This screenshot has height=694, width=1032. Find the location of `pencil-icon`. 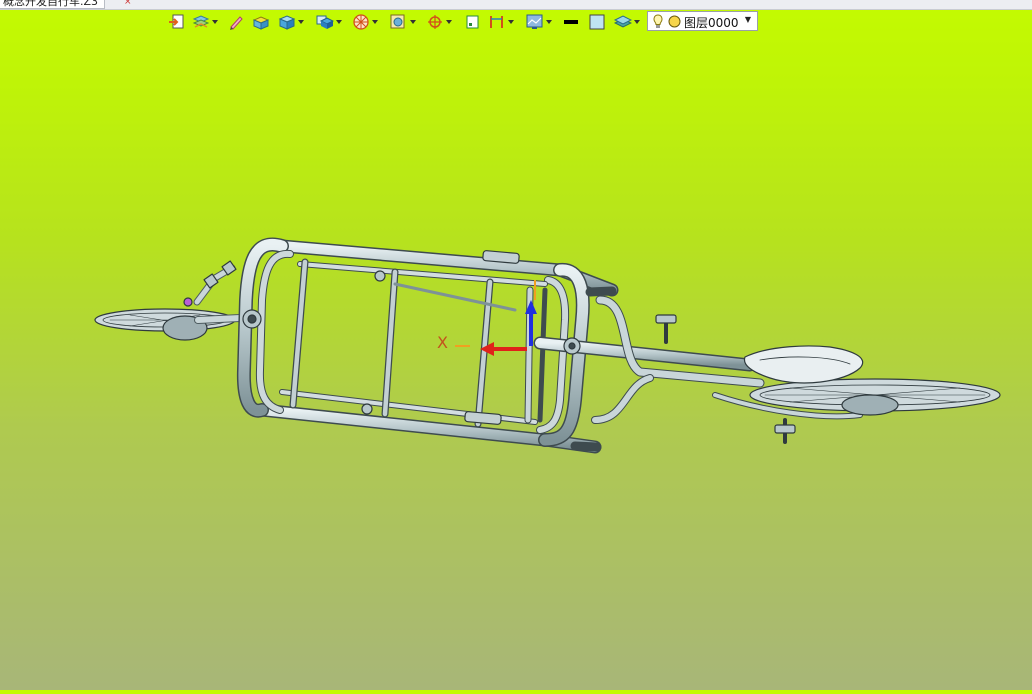

pencil-icon is located at coordinates (236, 23).